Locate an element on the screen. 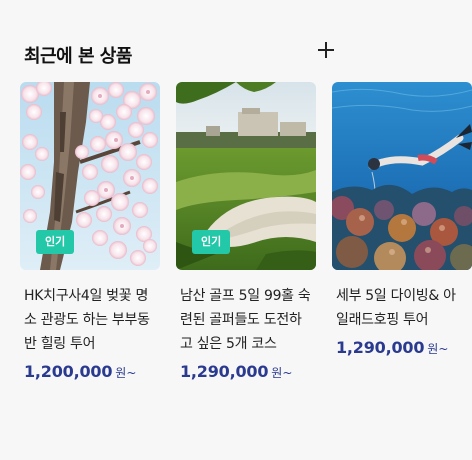  product-image-cherry-blossom: 인기 is located at coordinates (90, 176).